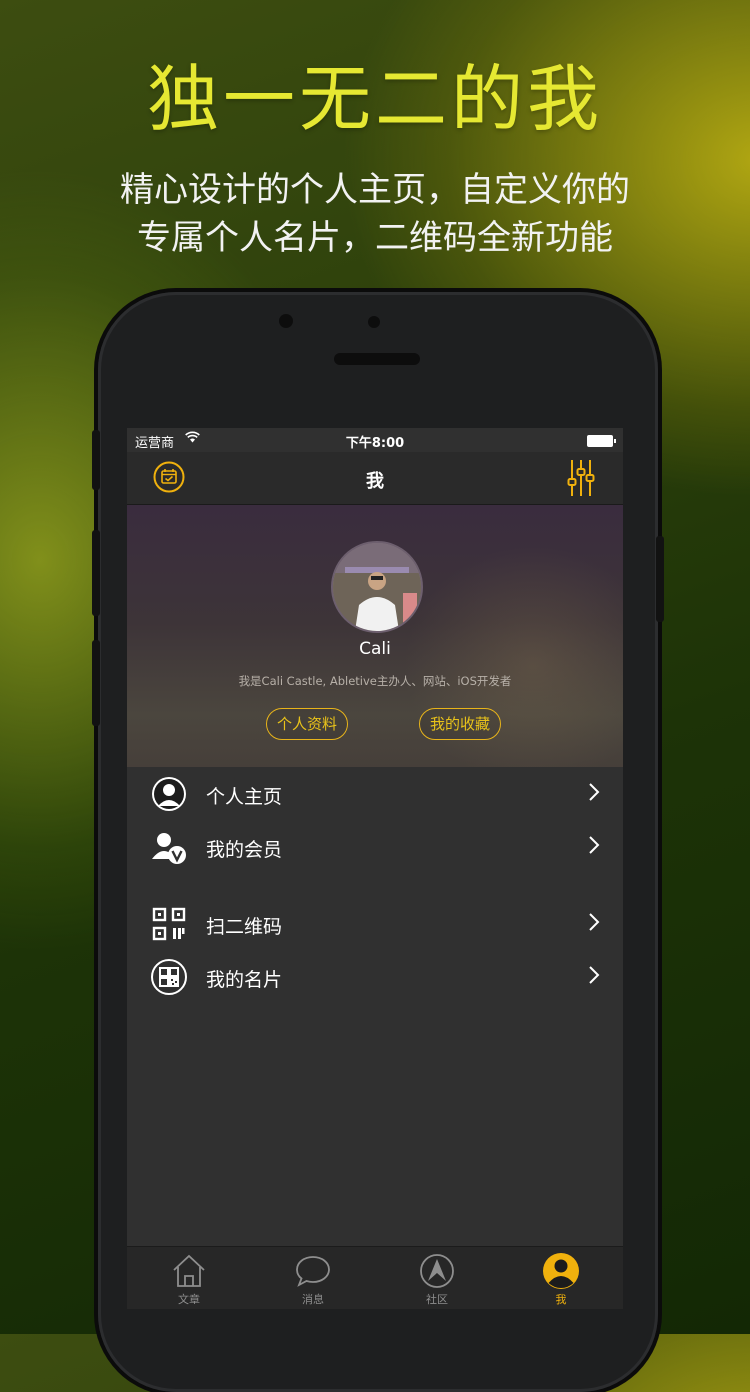 This screenshot has width=750, height=1392. What do you see at coordinates (286, 321) in the screenshot?
I see `front-camera` at bounding box center [286, 321].